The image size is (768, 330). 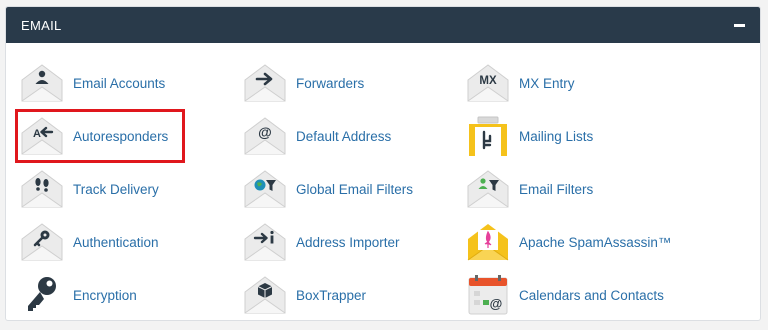 I want to click on forwarders-link: Forwarders, so click(x=303, y=83).